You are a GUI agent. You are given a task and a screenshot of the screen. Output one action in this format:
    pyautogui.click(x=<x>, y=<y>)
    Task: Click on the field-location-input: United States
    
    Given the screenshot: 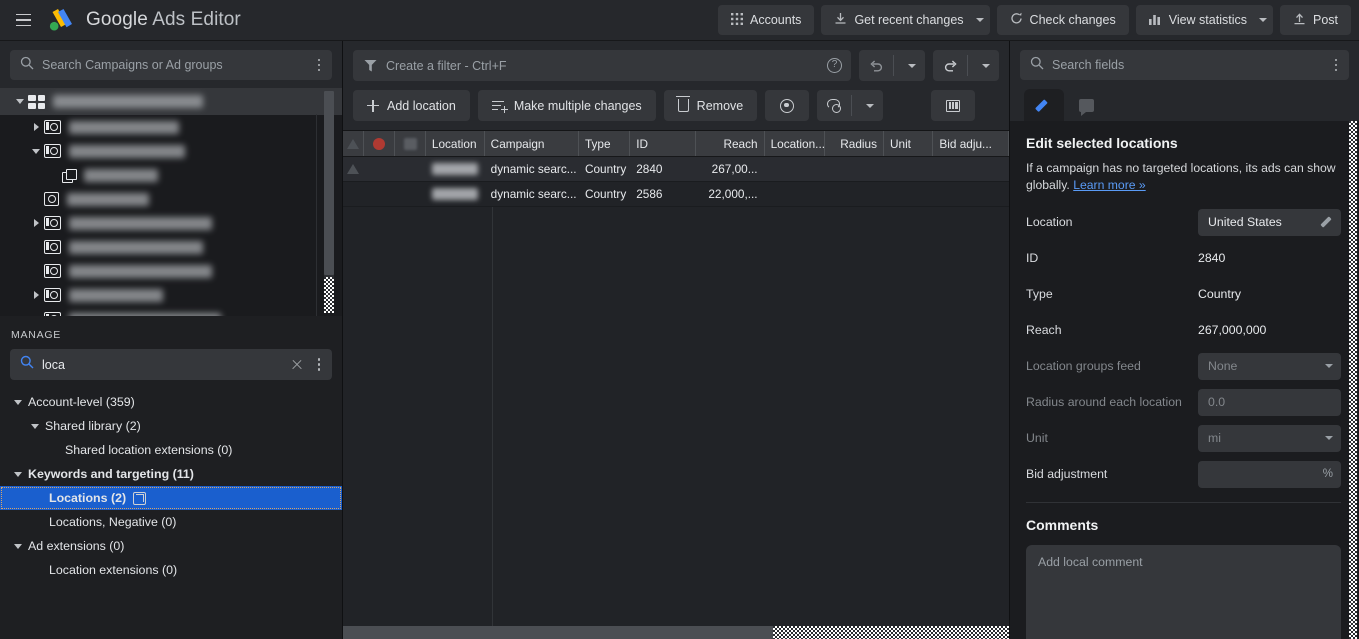 What is the action you would take?
    pyautogui.click(x=1269, y=222)
    